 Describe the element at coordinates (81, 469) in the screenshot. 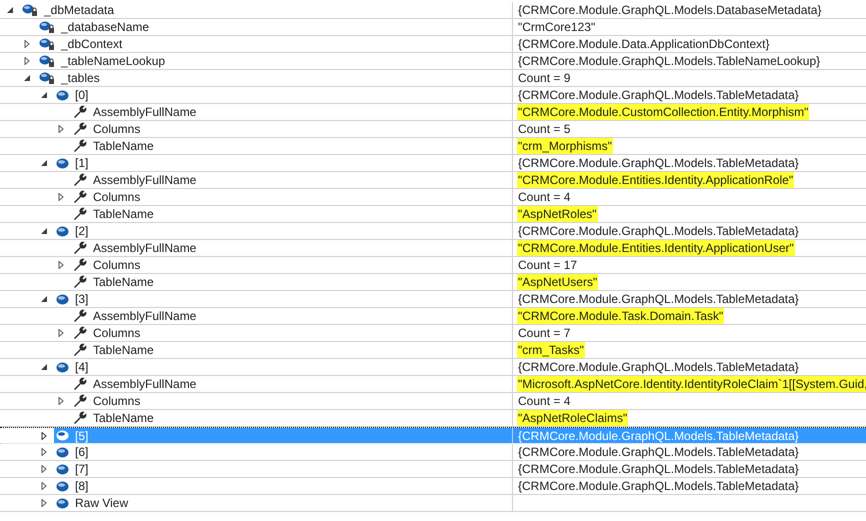

I see `variable-name: [7]` at that location.